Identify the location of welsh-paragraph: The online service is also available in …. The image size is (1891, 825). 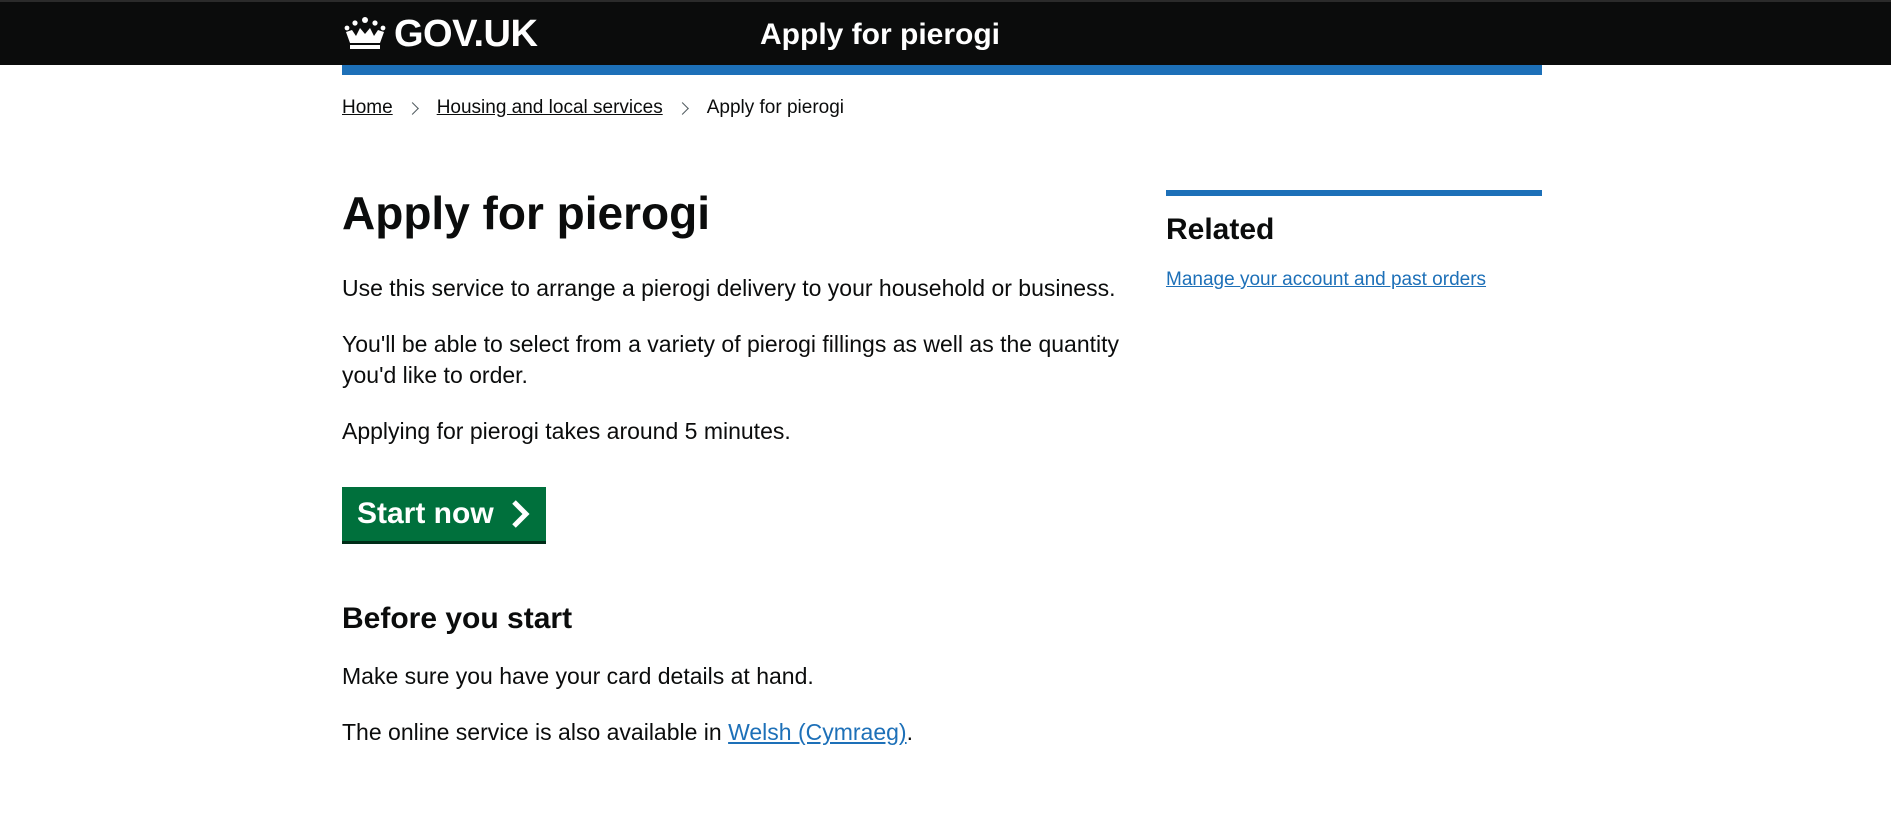
(732, 732).